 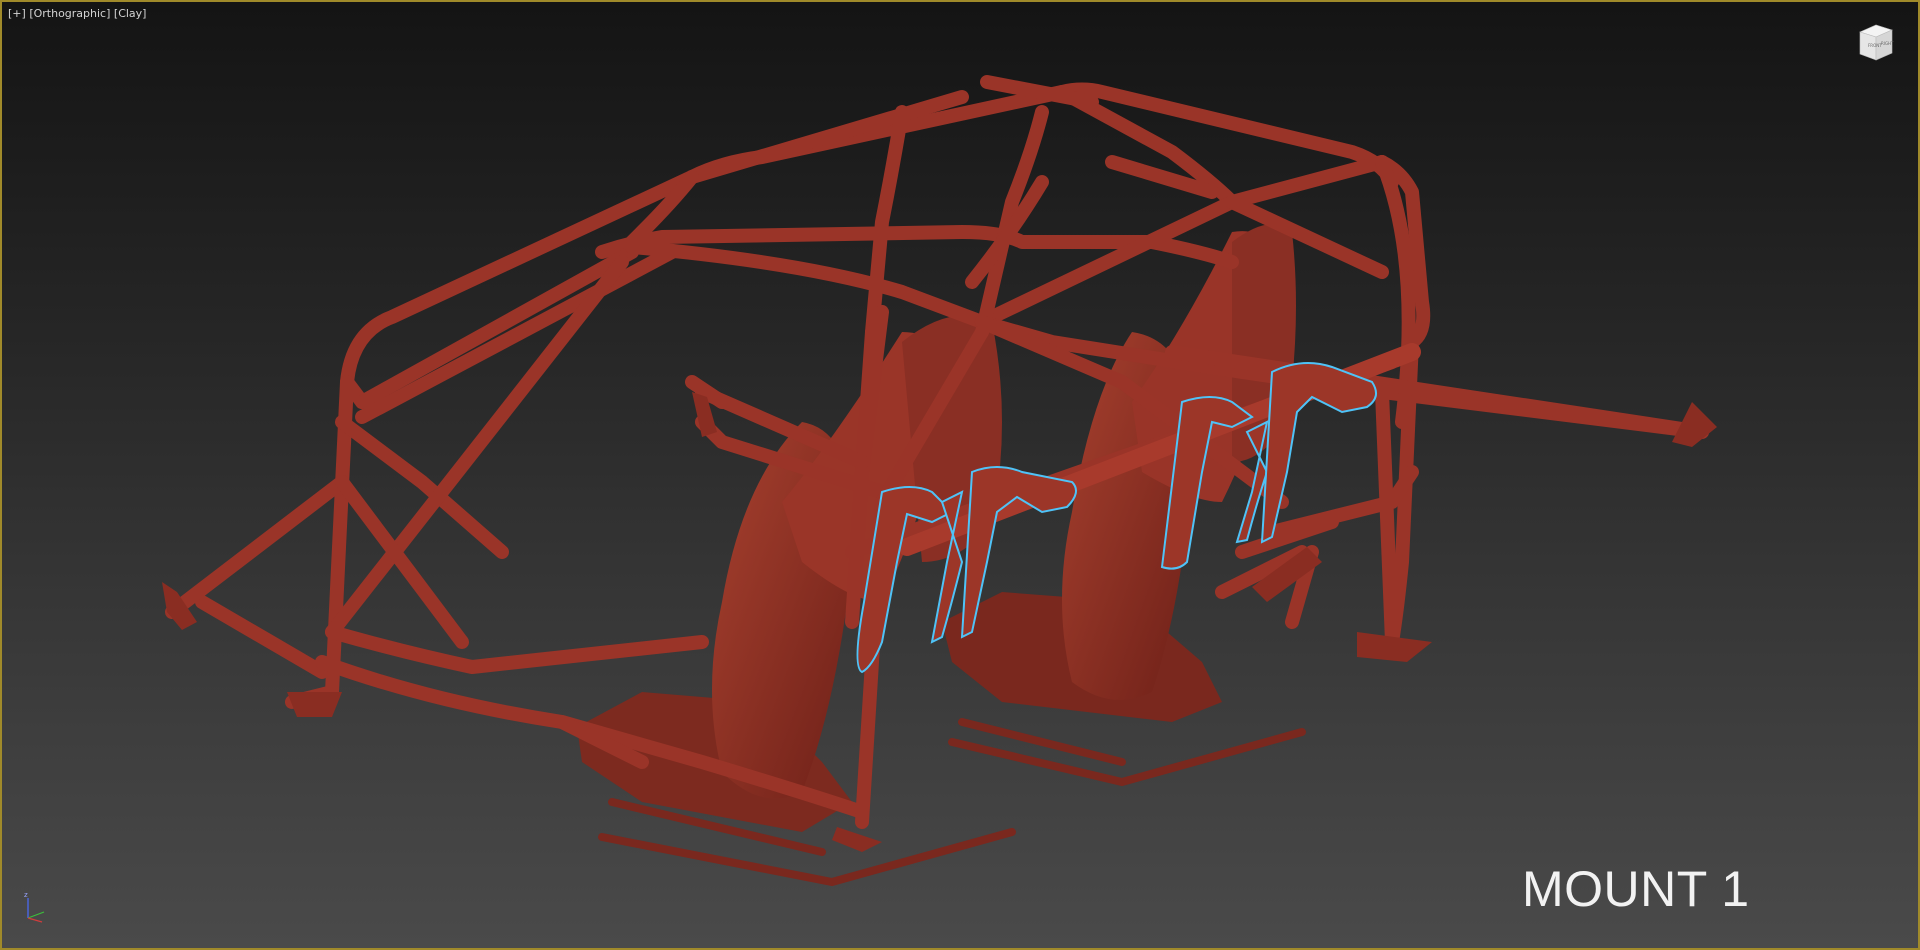 What do you see at coordinates (1876, 42) in the screenshot?
I see `viewcube-icon: FRONT RIGHT` at bounding box center [1876, 42].